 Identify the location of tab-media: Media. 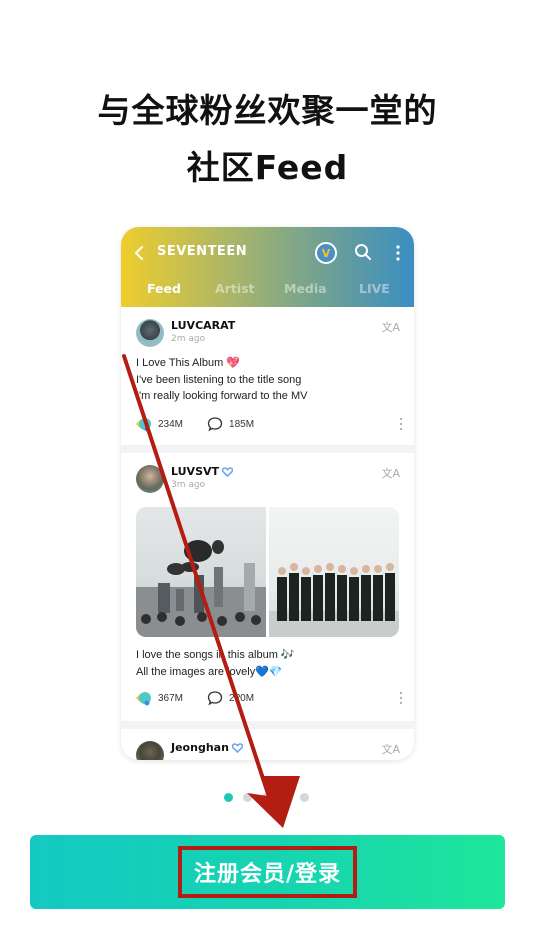
(305, 288).